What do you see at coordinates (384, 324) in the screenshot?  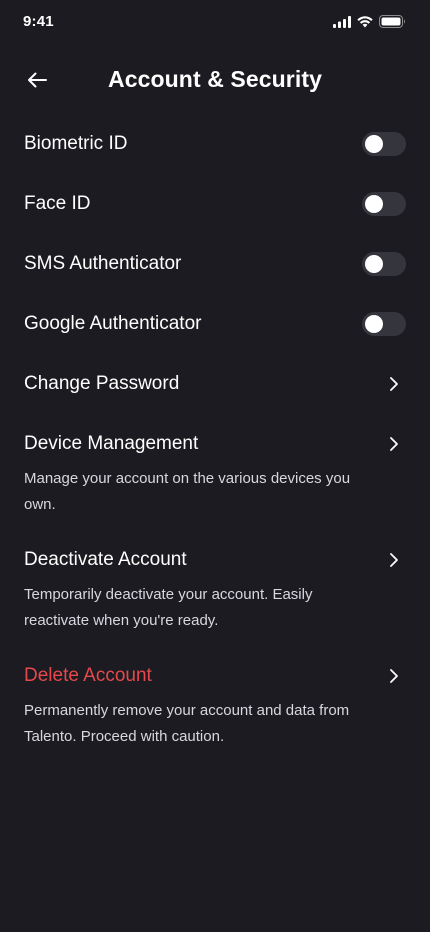 I see `google-authenticator-toggle` at bounding box center [384, 324].